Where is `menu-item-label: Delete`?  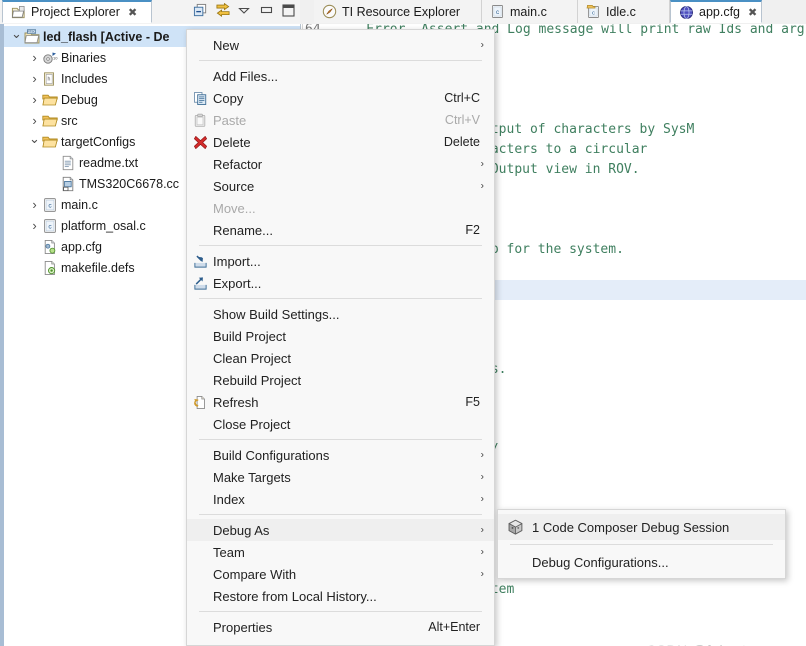 menu-item-label: Delete is located at coordinates (232, 142).